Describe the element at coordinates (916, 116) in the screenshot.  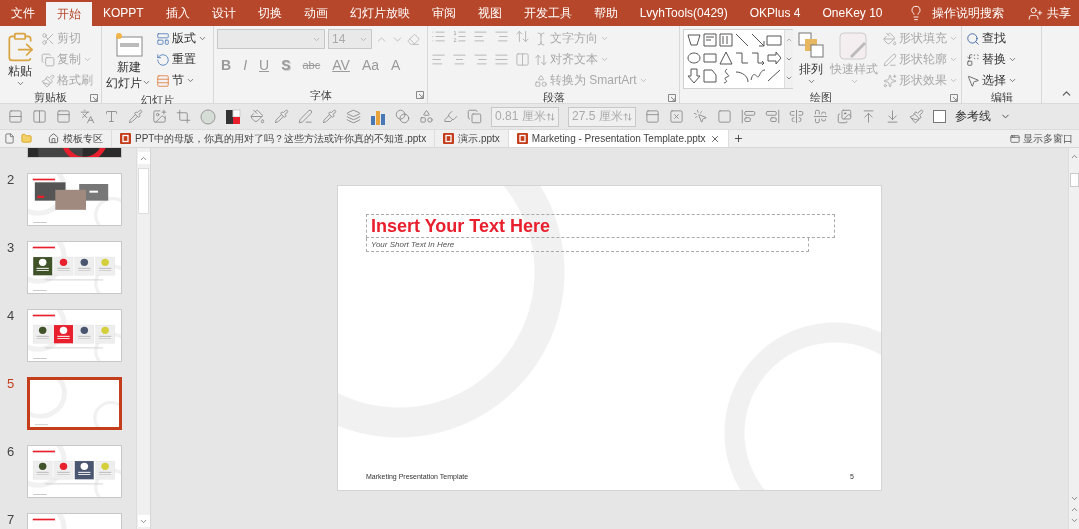
I see `paintbrush-icon` at that location.